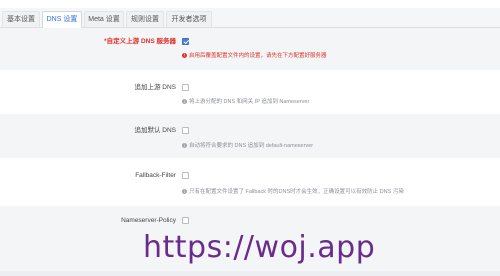 The image size is (500, 276). I want to click on fallback-filter-checkbox, so click(185, 175).